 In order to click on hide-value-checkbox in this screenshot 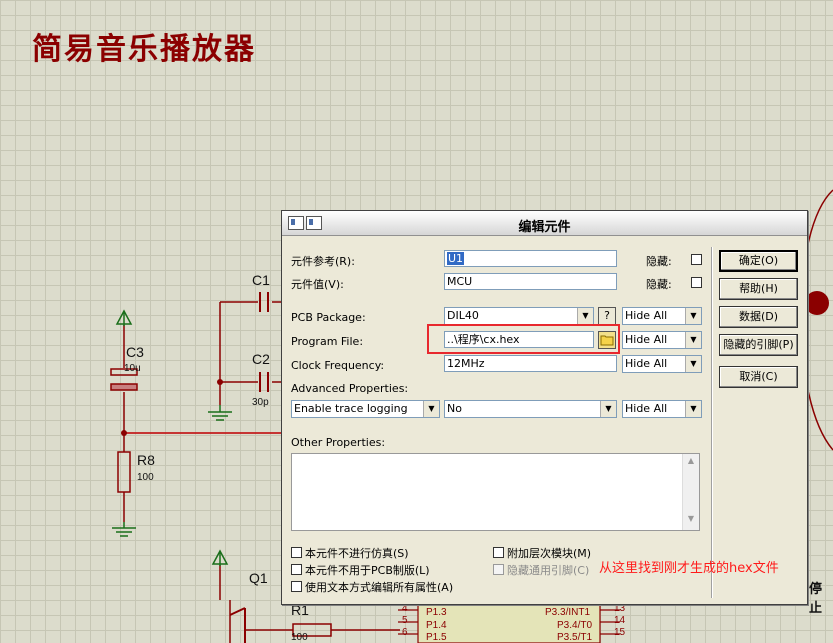, I will do `click(696, 282)`.